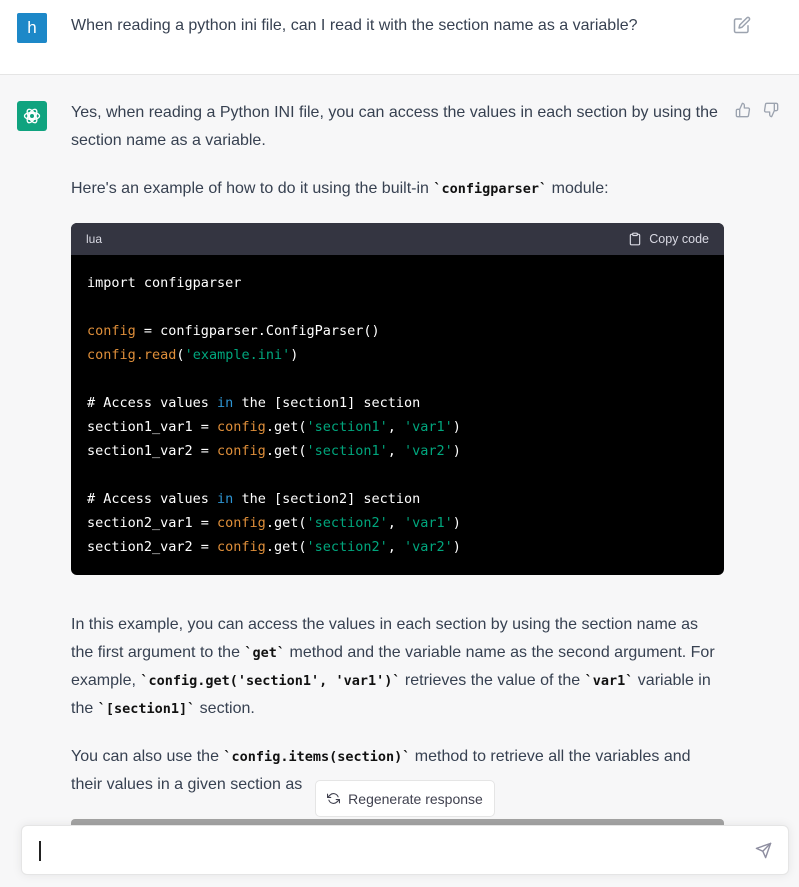  Describe the element at coordinates (146, 709) in the screenshot. I see `inline-code-section1: `[section1]`` at that location.